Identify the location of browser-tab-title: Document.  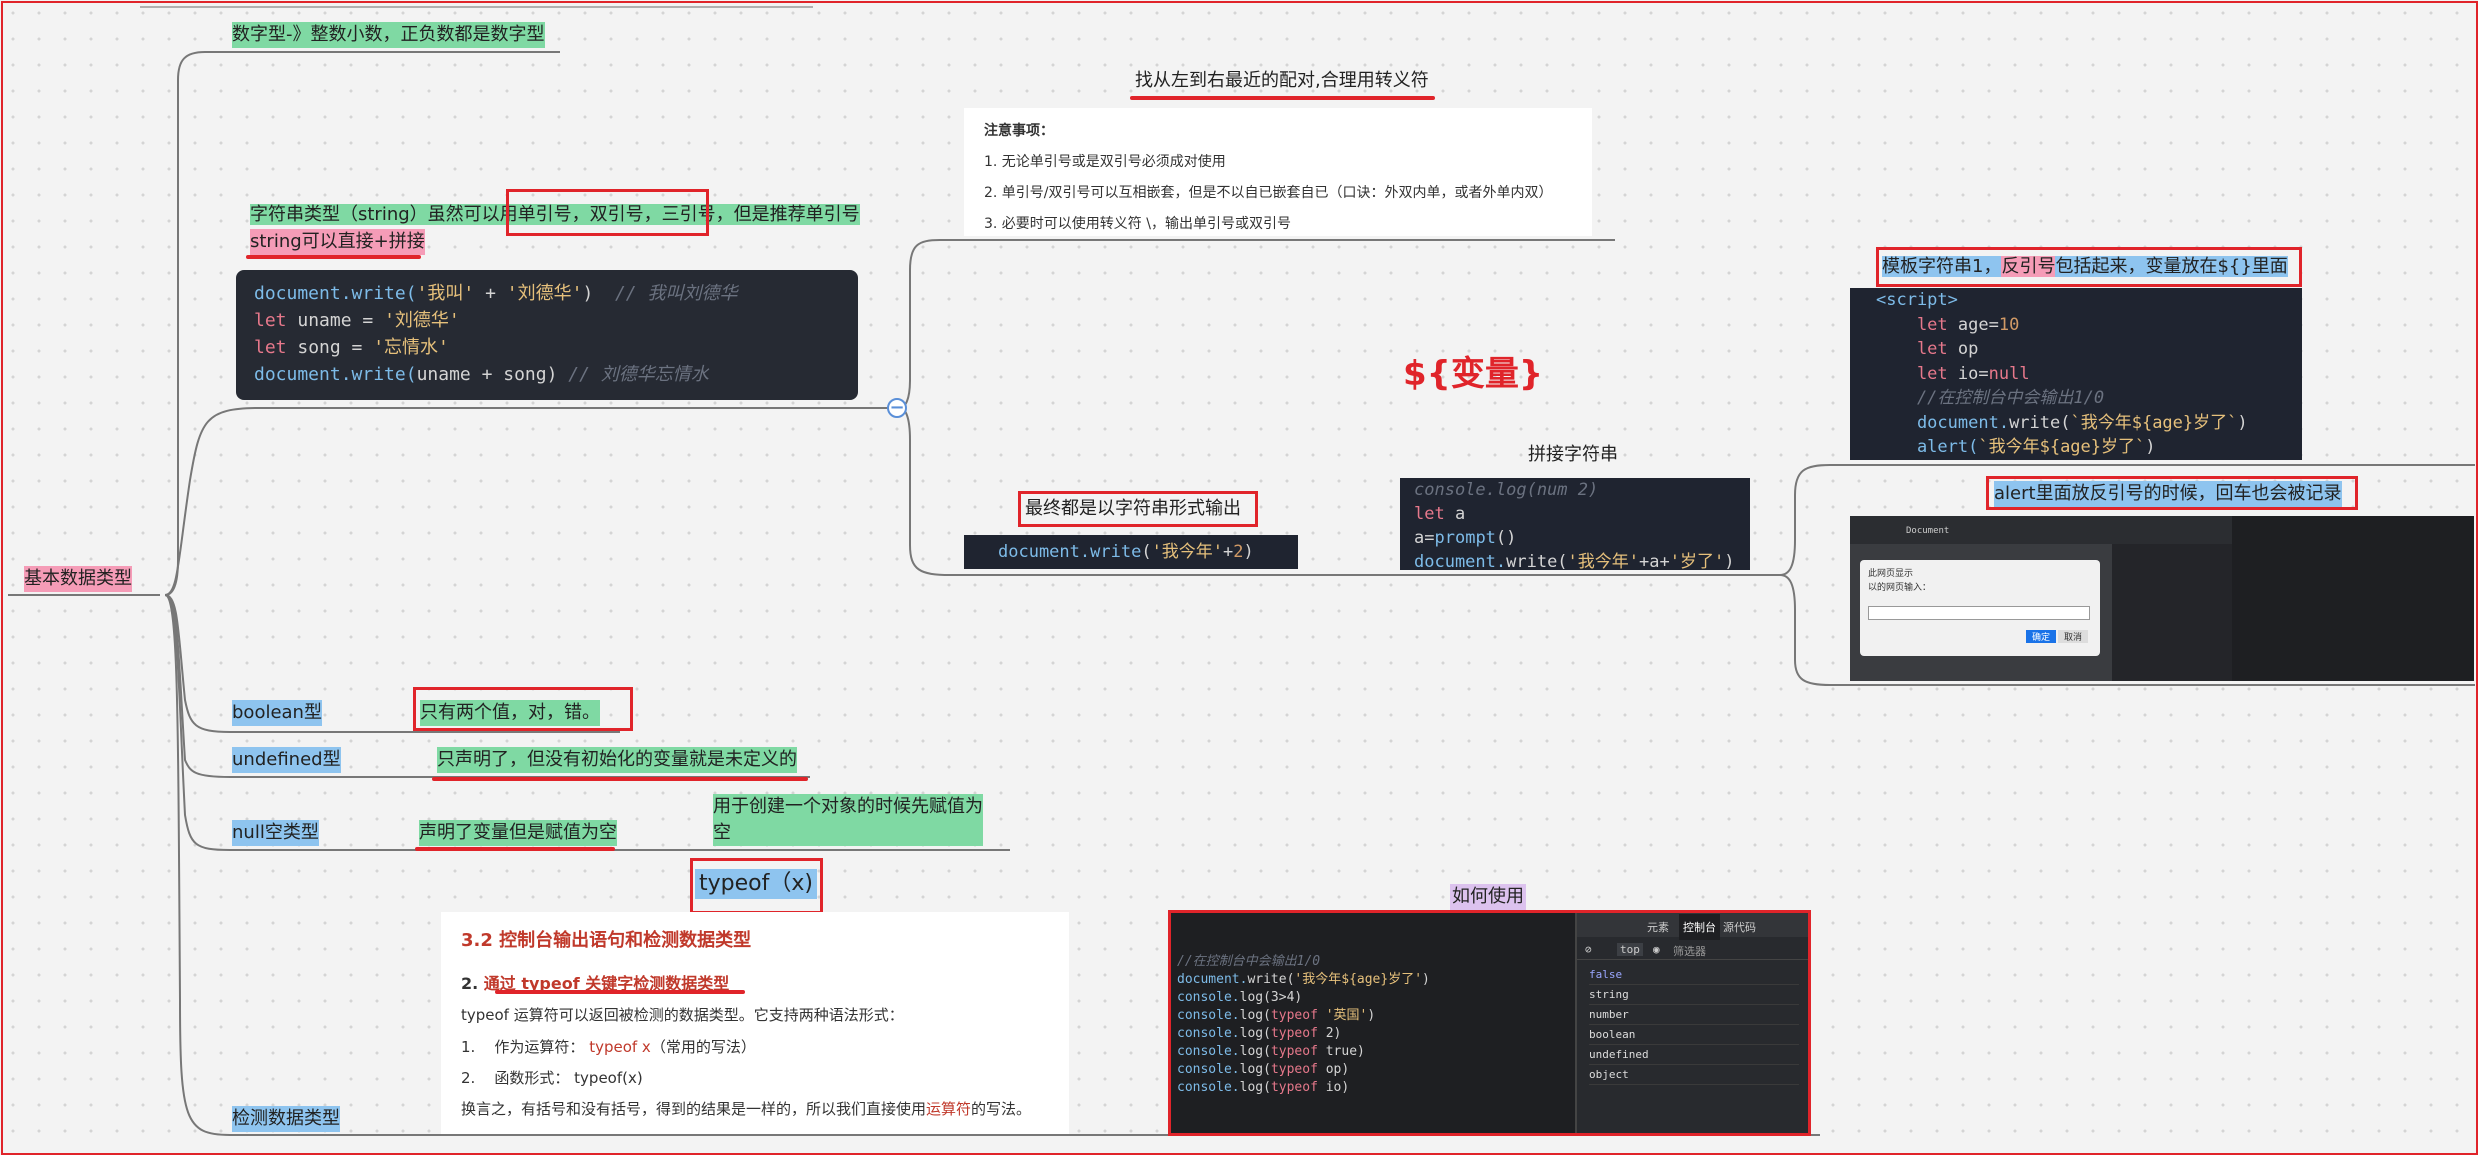
(1928, 531).